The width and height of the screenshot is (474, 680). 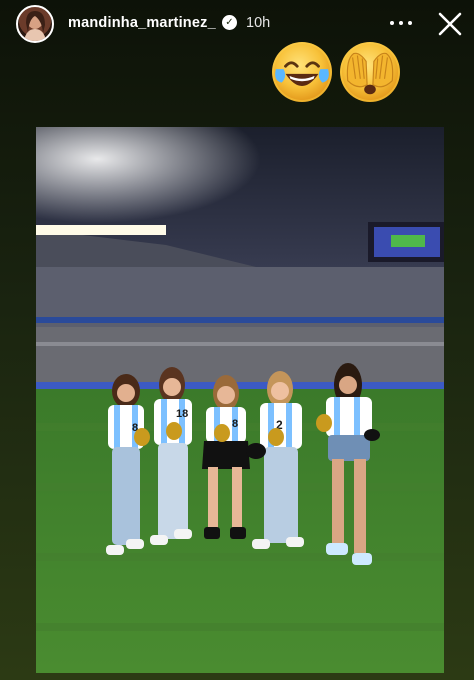 What do you see at coordinates (302, 72) in the screenshot?
I see `face-with-tears-of-joy-emoji` at bounding box center [302, 72].